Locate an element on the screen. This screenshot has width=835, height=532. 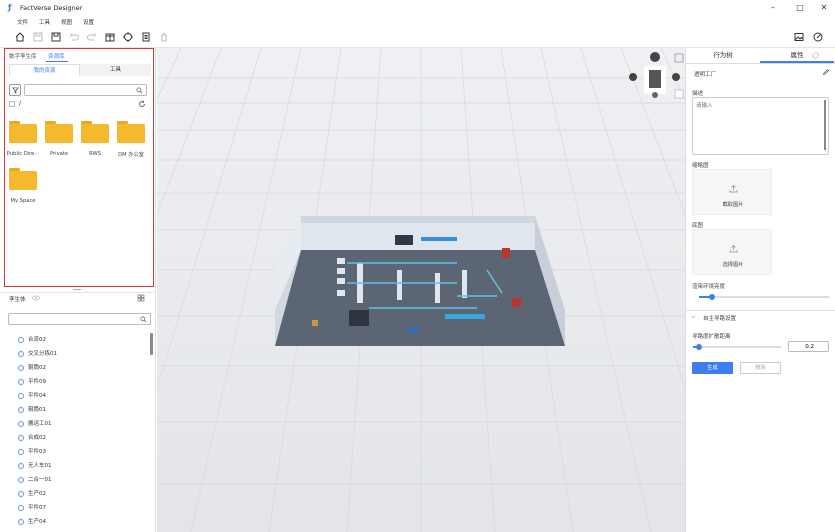
tree-item: 二合一01 is located at coordinates (35, 480).